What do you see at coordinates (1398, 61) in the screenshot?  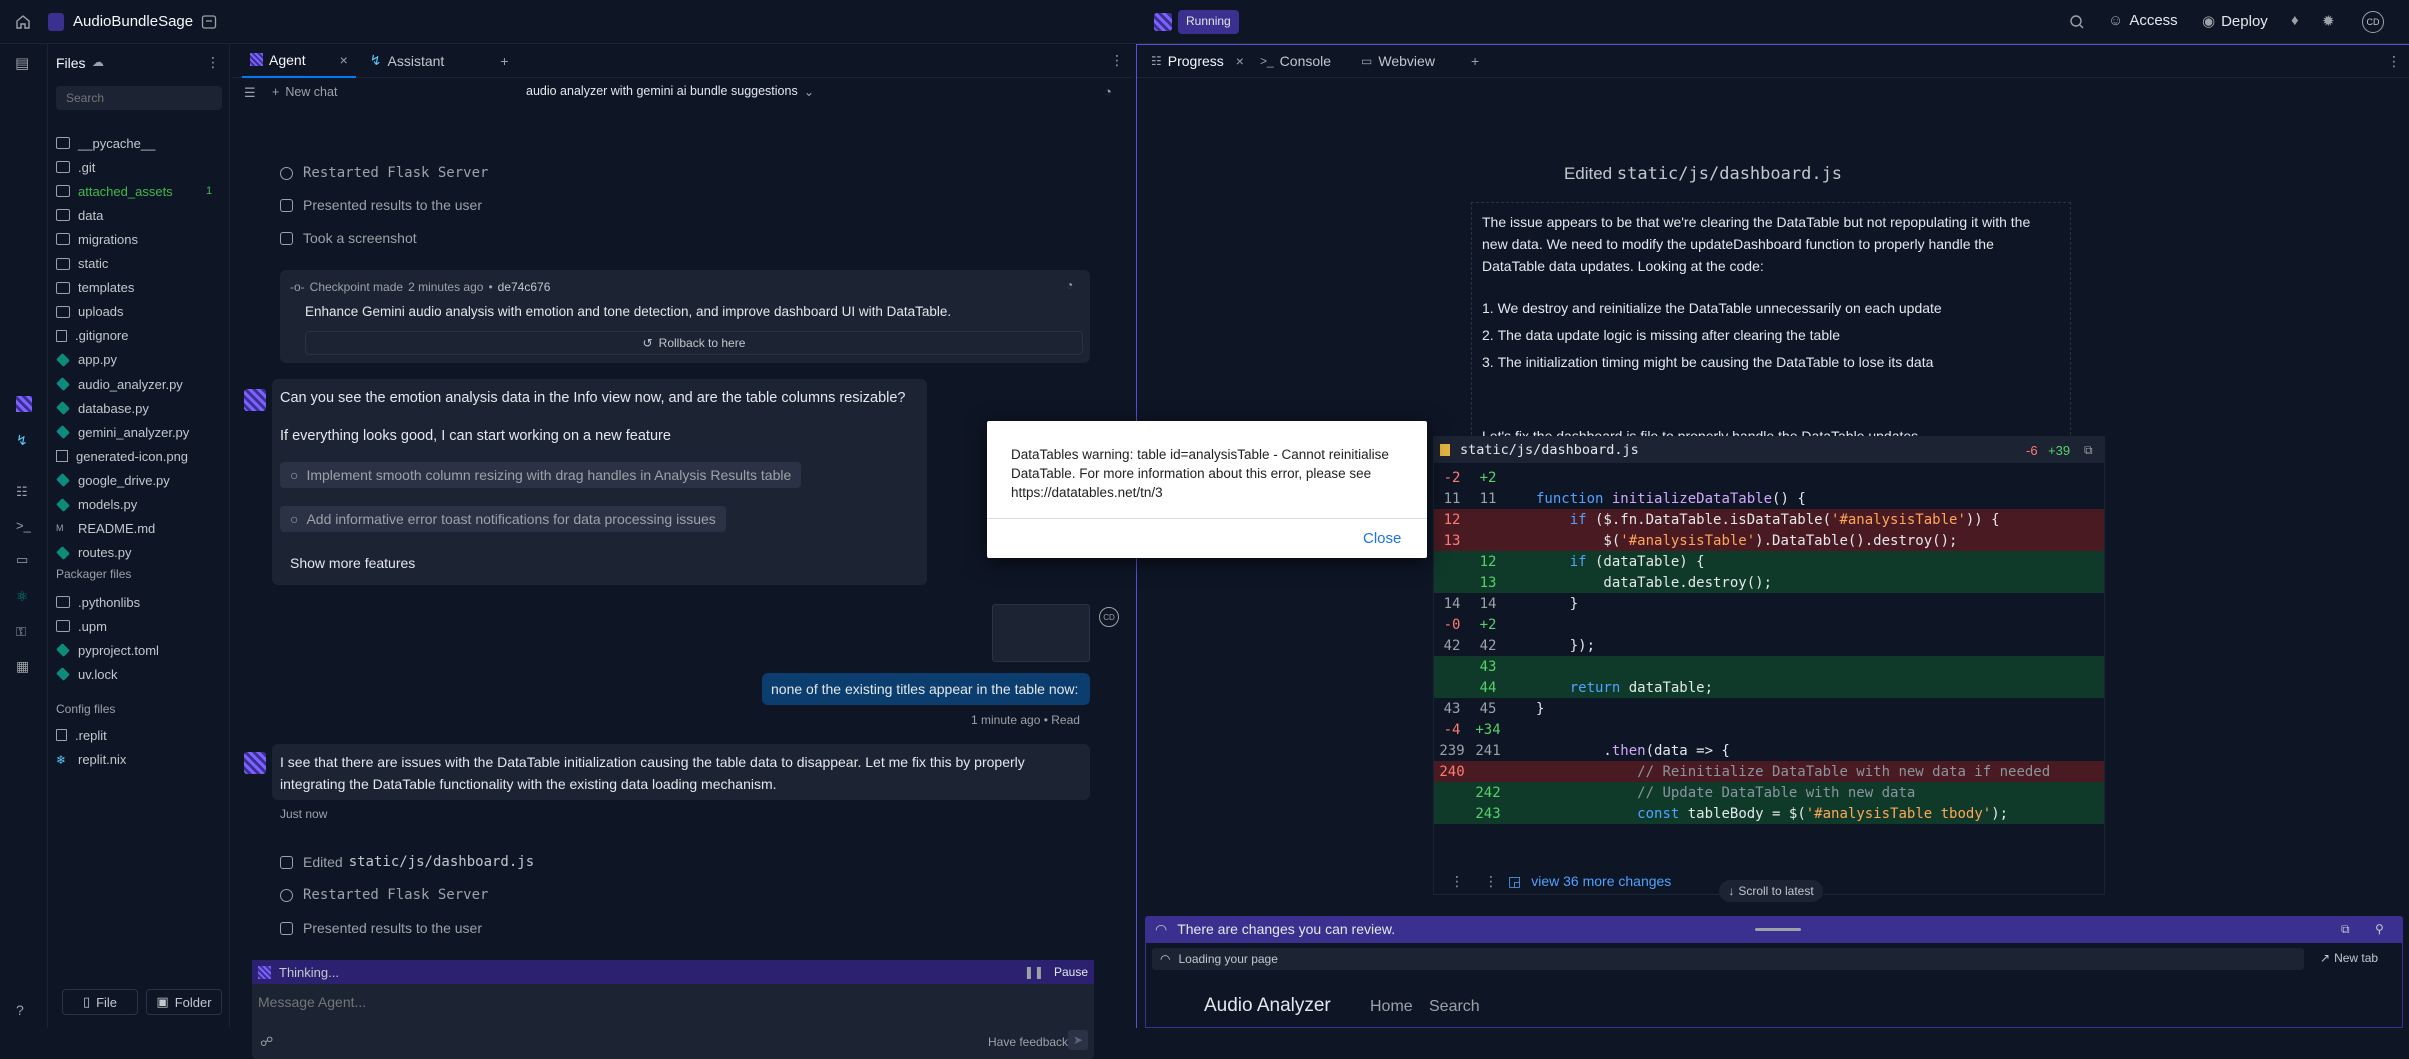 I see `tab-webview: ▭ Webview` at bounding box center [1398, 61].